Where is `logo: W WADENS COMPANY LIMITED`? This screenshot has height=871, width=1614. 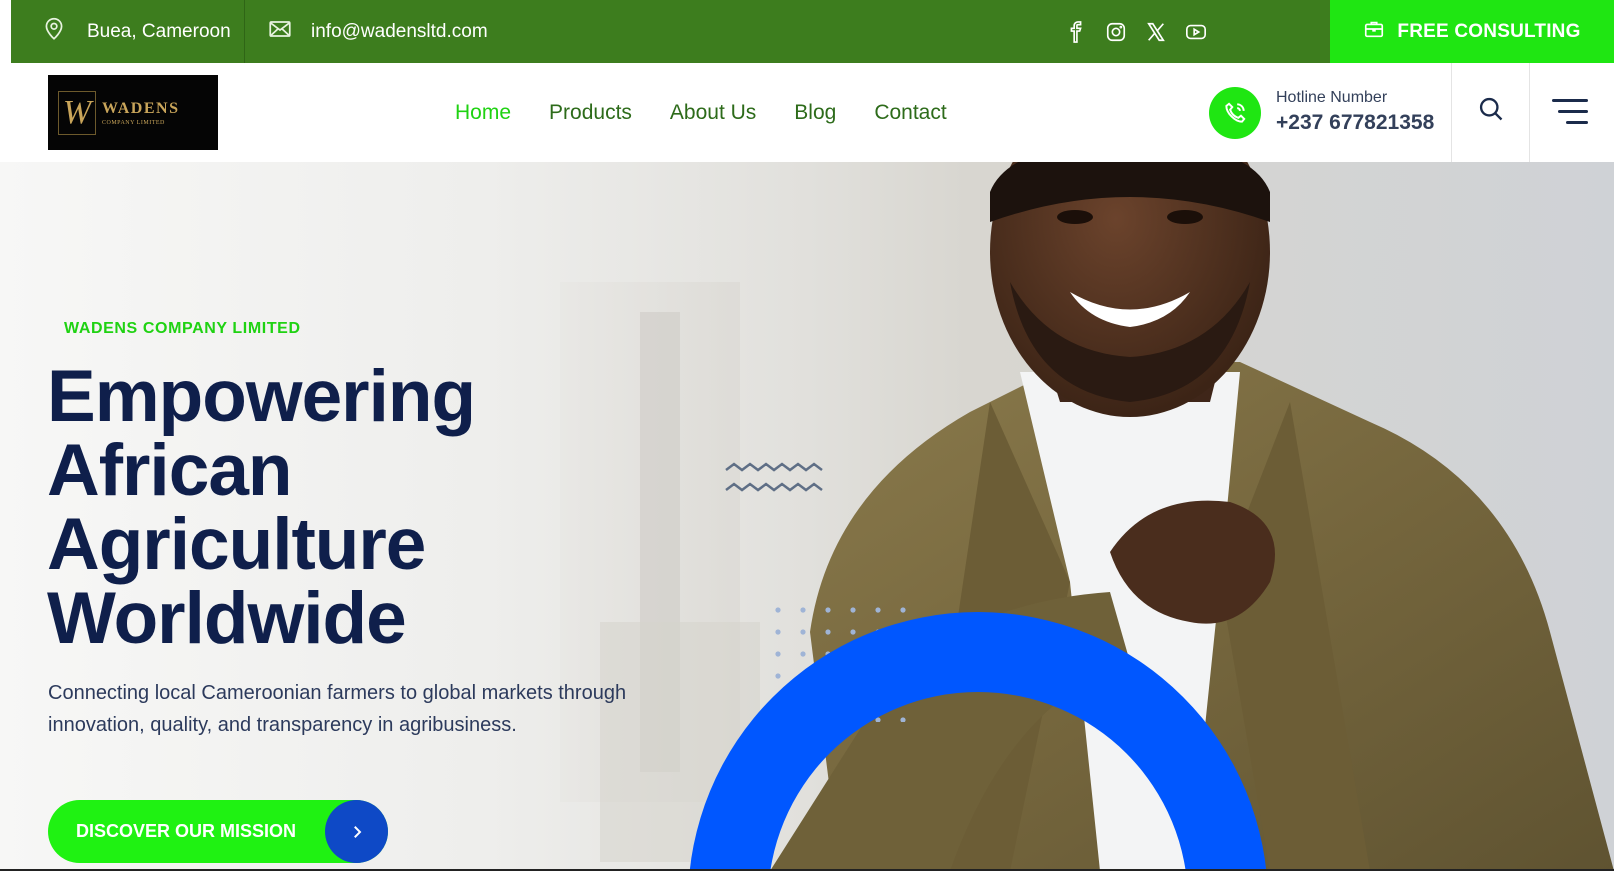 logo: W WADENS COMPANY LIMITED is located at coordinates (133, 112).